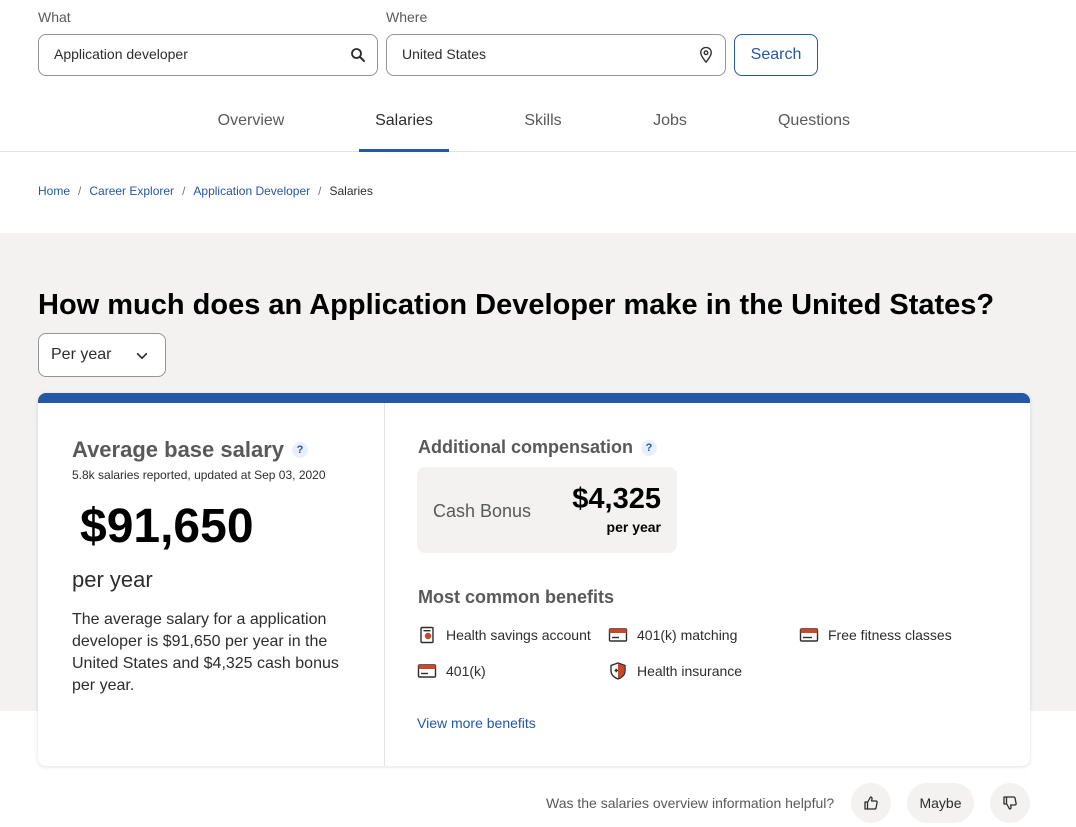 The width and height of the screenshot is (1076, 827). I want to click on search-button: Search, so click(776, 55).